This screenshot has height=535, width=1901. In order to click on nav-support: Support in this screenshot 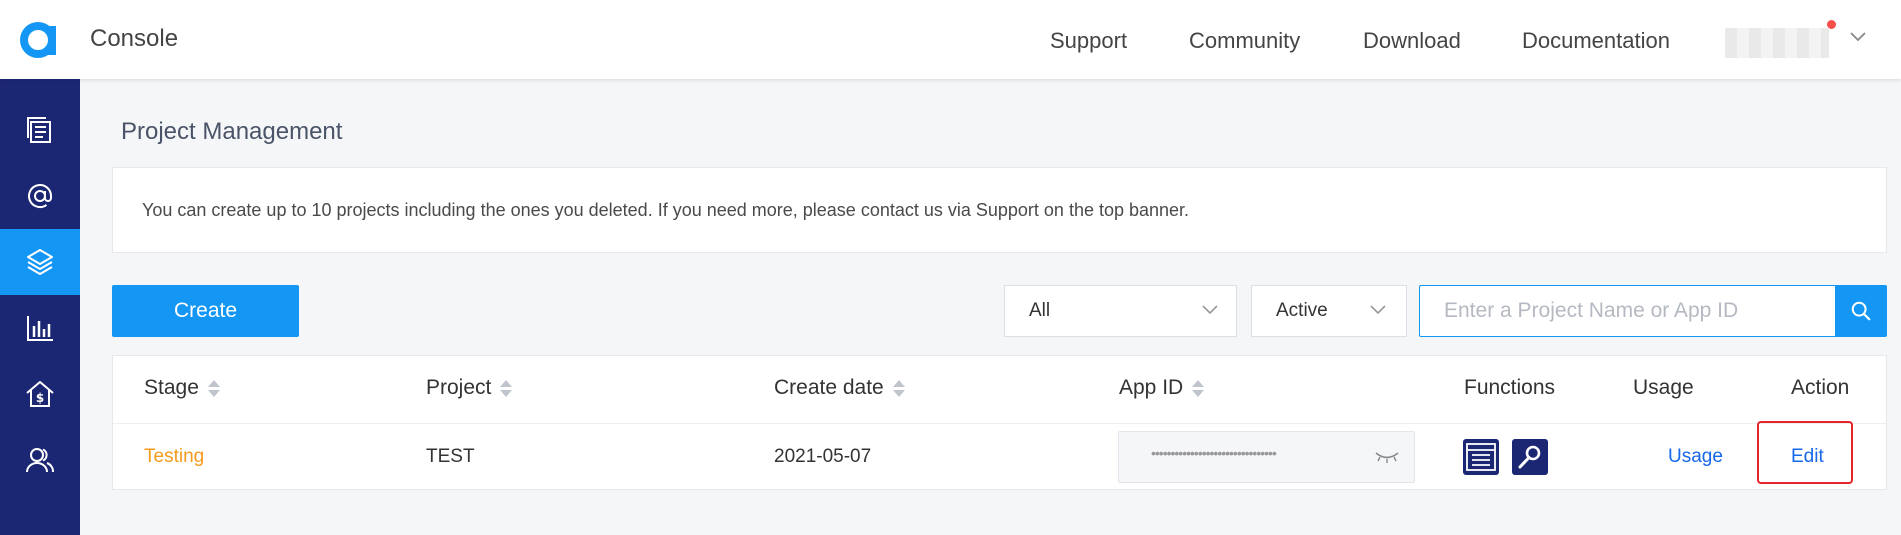, I will do `click(1088, 41)`.